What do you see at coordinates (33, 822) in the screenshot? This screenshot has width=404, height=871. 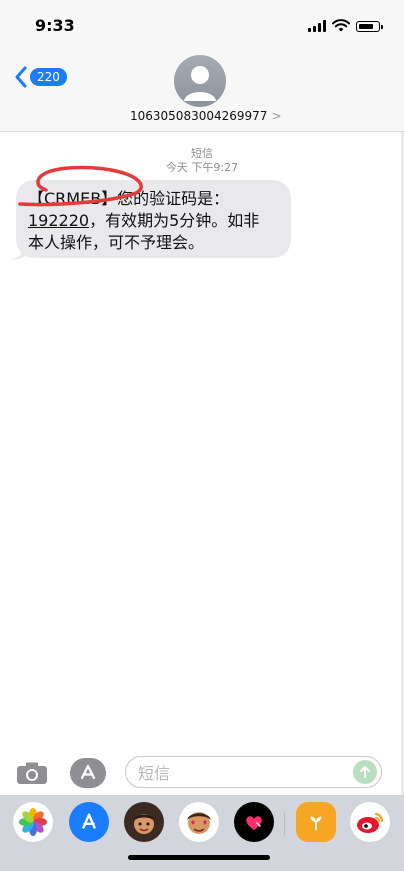 I see `photos-icon` at bounding box center [33, 822].